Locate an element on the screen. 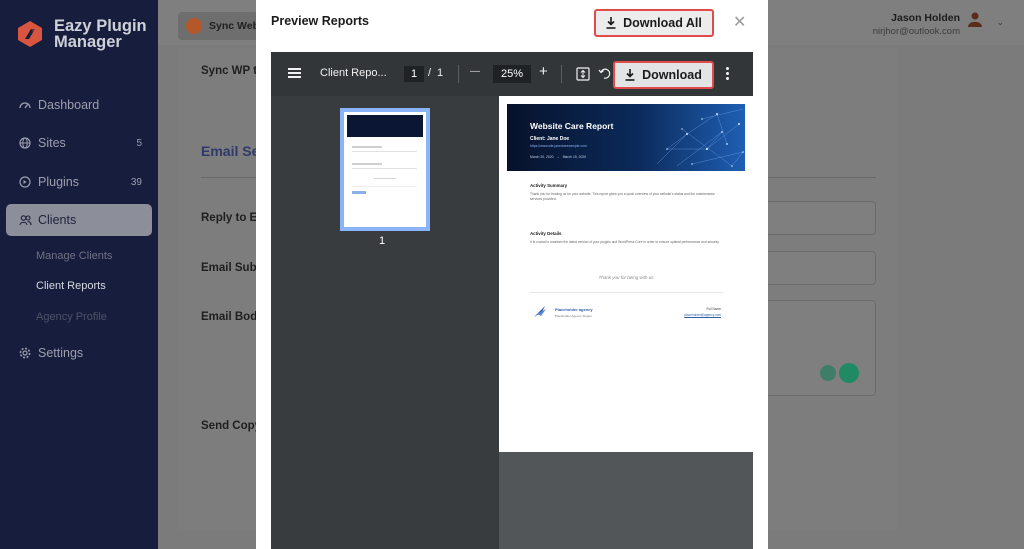  sidebar-item-label: Plugins is located at coordinates (58, 182).